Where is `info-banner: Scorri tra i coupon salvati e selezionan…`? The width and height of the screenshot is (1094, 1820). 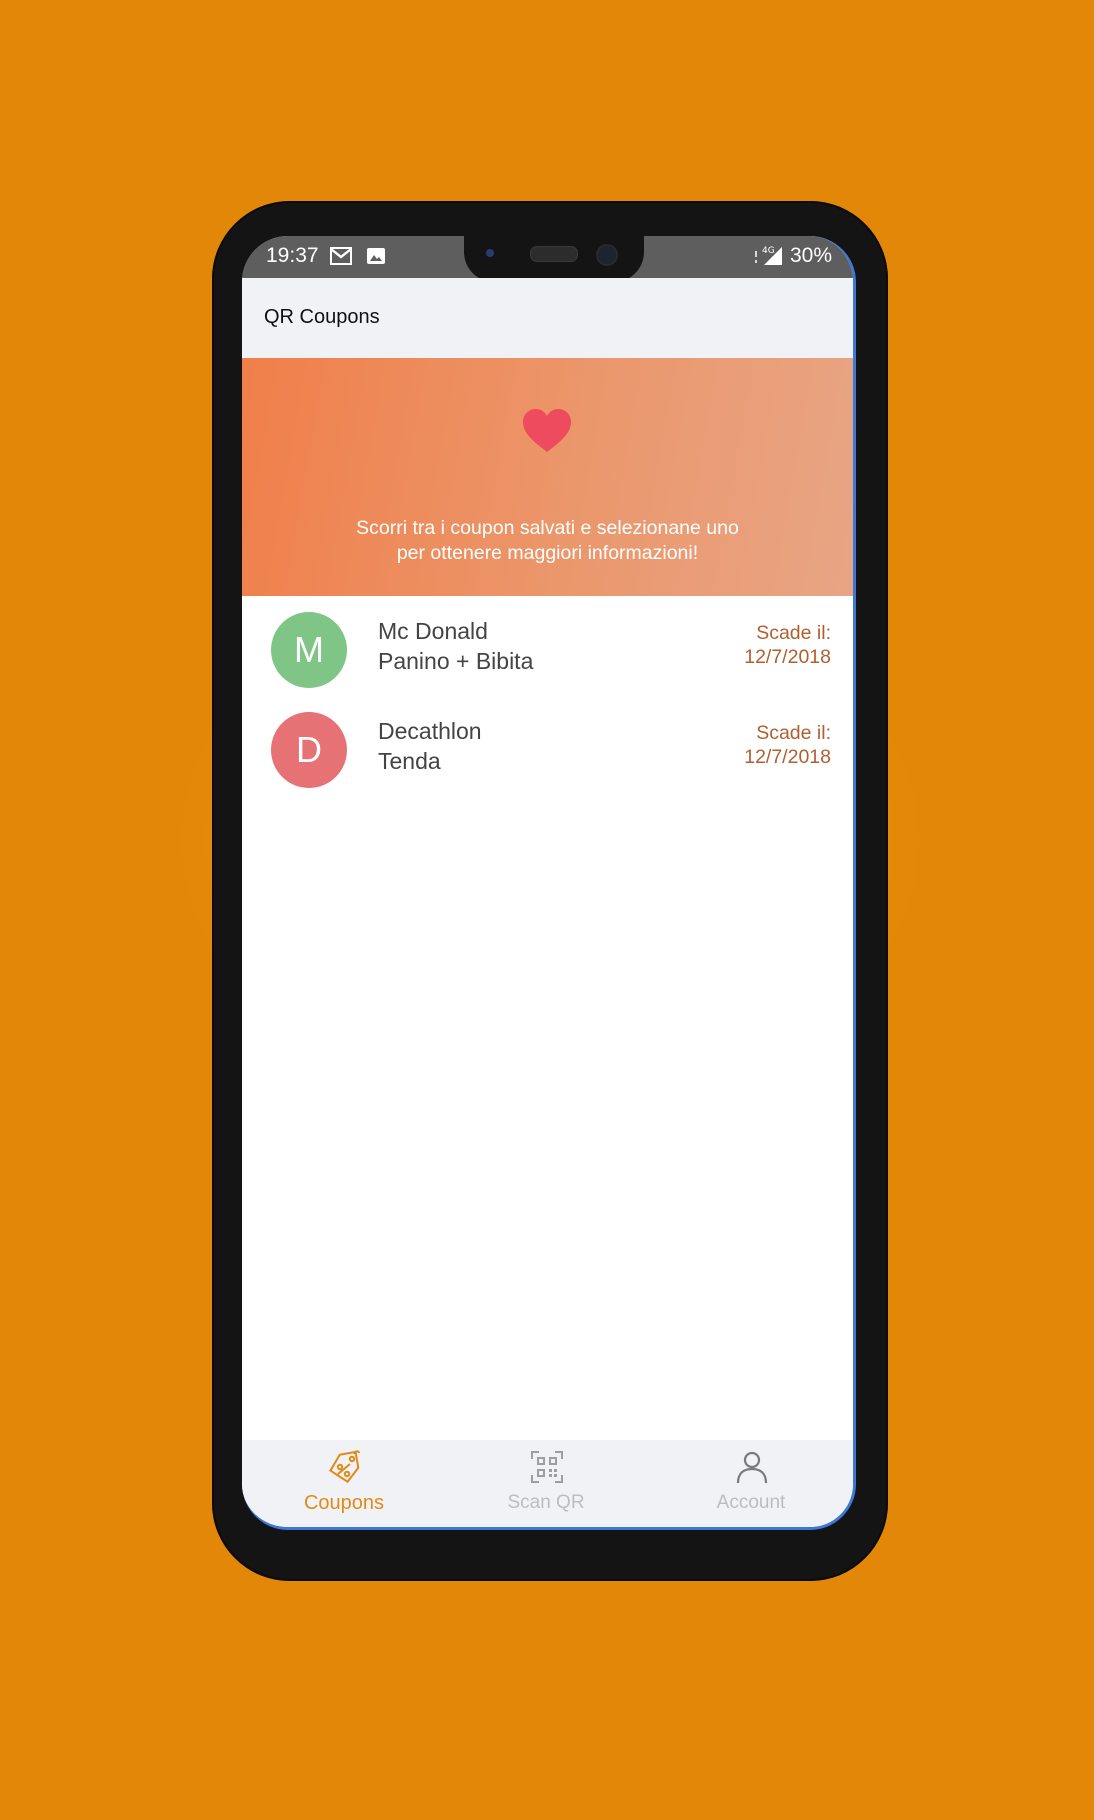
info-banner: Scorri tra i coupon salvati e selezionan… is located at coordinates (547, 477).